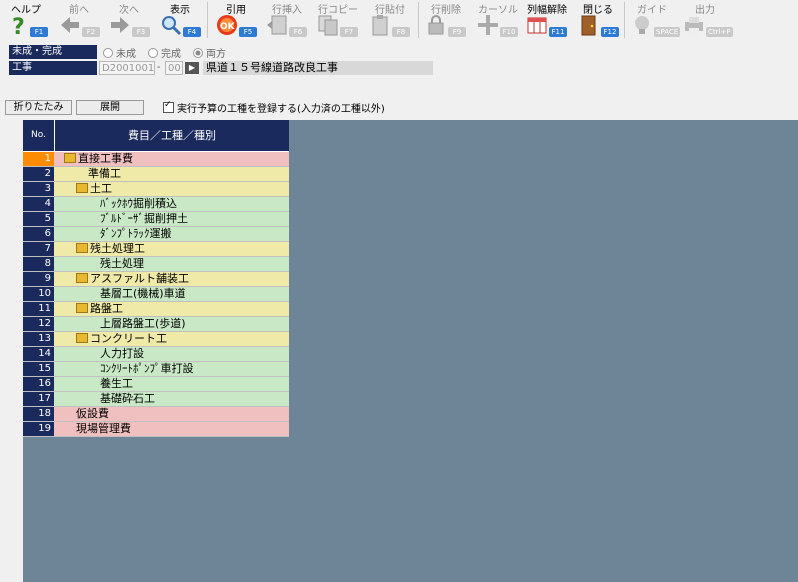  I want to click on collapse-button: 折りたたみ, so click(38, 107).